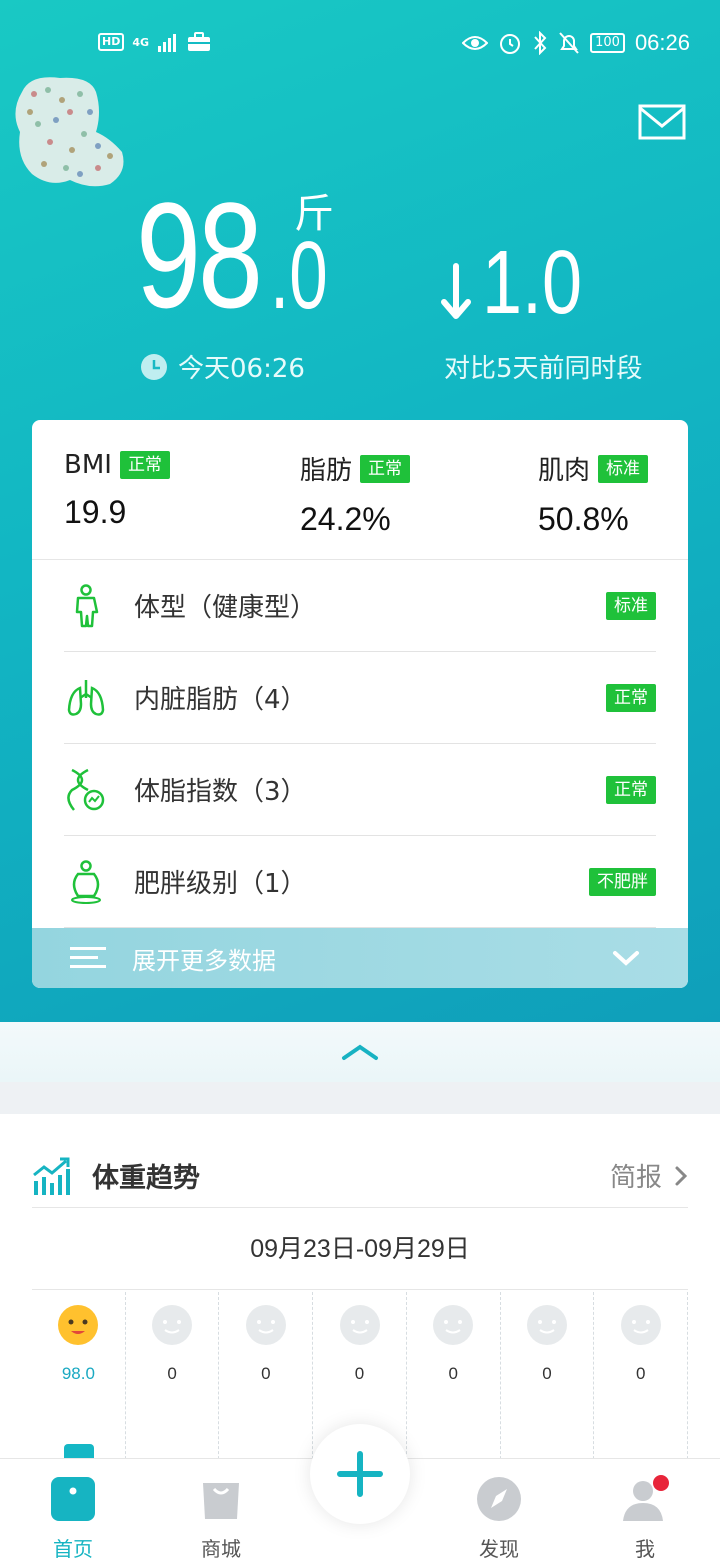 This screenshot has height=1560, width=720. What do you see at coordinates (662, 122) in the screenshot?
I see `mail-icon` at bounding box center [662, 122].